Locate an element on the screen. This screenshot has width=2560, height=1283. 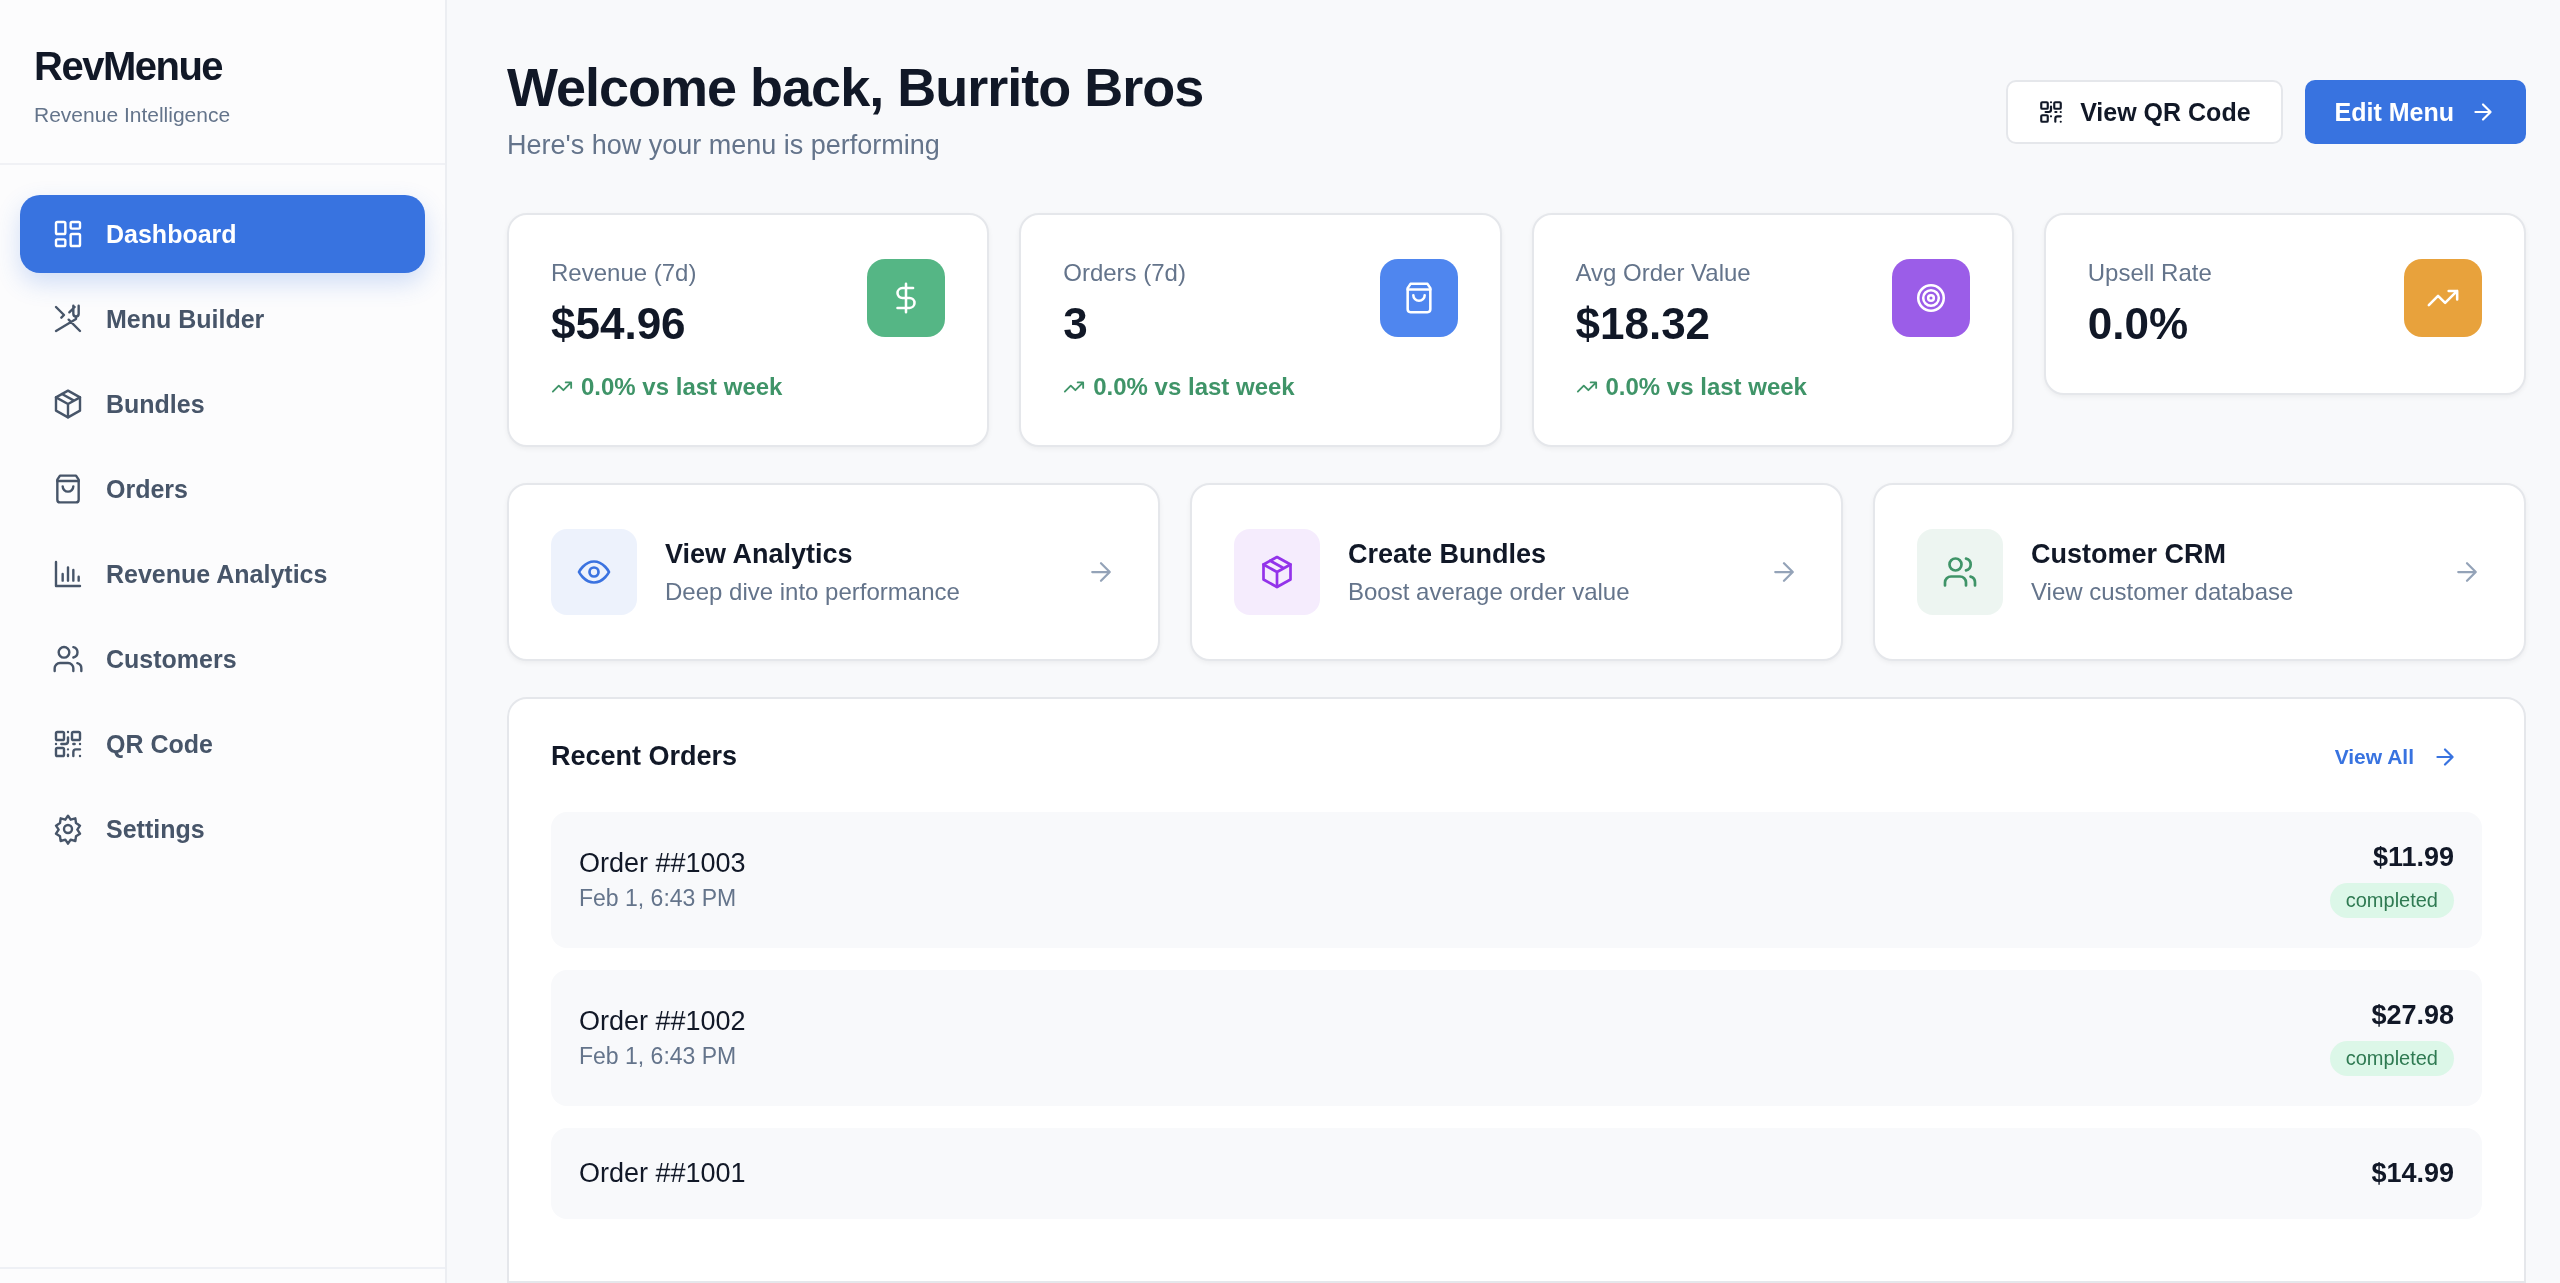
action-description: Boost average order value is located at coordinates (1489, 591).